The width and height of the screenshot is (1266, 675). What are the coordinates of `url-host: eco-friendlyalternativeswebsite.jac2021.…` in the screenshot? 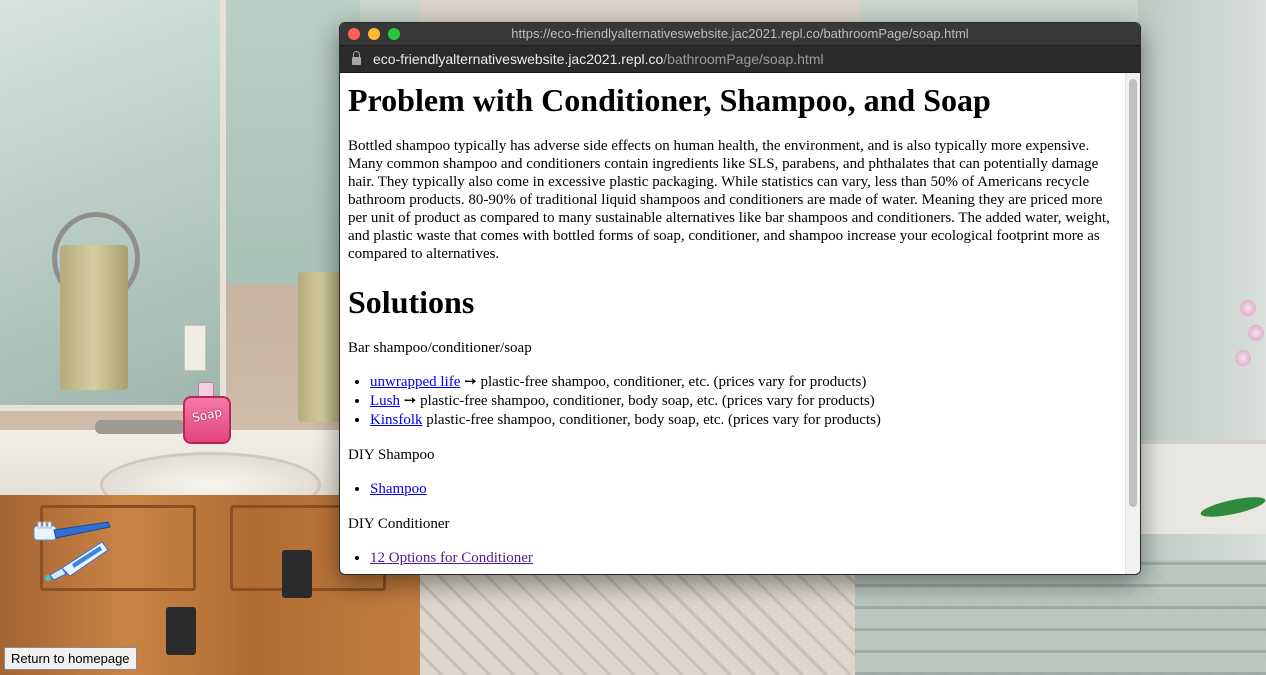 It's located at (518, 59).